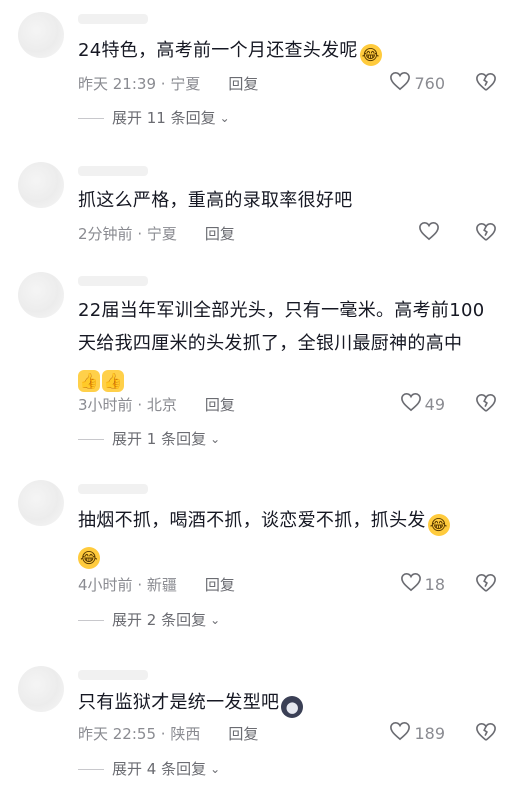 The image size is (517, 800). I want to click on like-button: 49, so click(422, 405).